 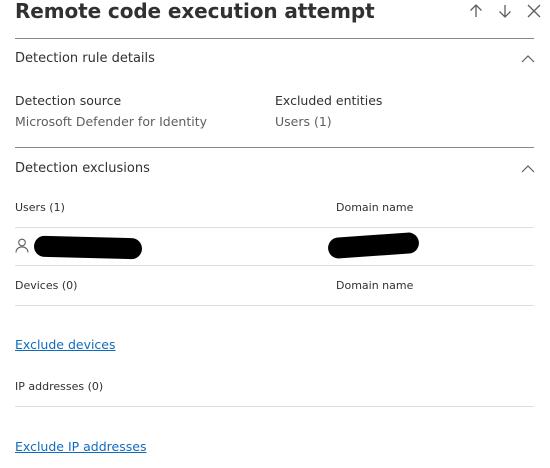 I want to click on table-row, so click(x=274, y=246).